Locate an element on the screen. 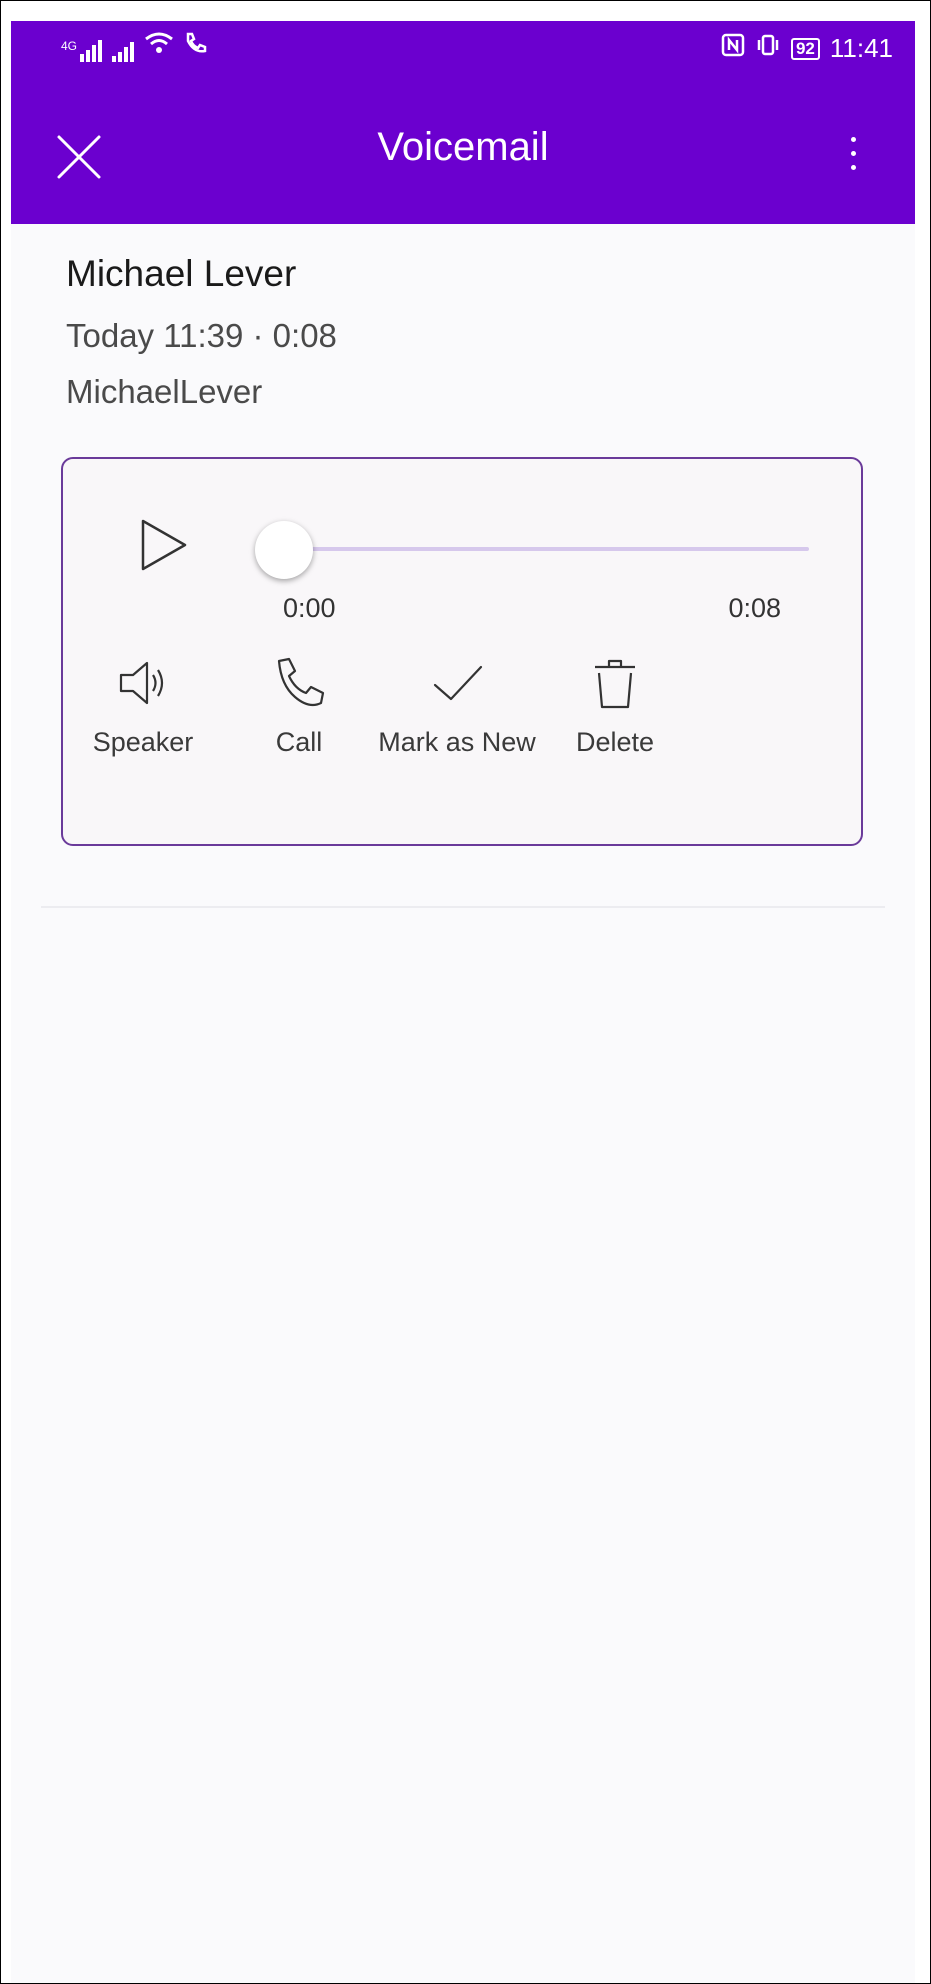  battery-icon: 92 is located at coordinates (805, 48).